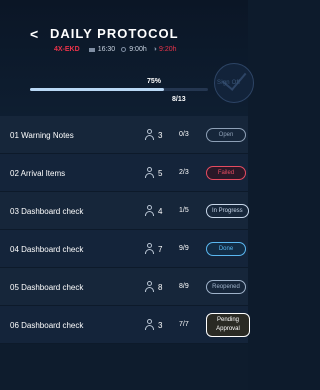  Describe the element at coordinates (154, 81) in the screenshot. I see `progress-percent: 75%` at that location.